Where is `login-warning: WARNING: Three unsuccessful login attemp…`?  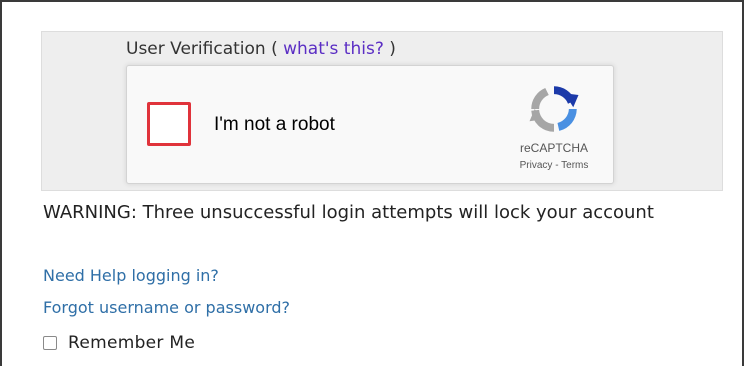
login-warning: WARNING: Three unsuccessful login attemp… is located at coordinates (378, 213).